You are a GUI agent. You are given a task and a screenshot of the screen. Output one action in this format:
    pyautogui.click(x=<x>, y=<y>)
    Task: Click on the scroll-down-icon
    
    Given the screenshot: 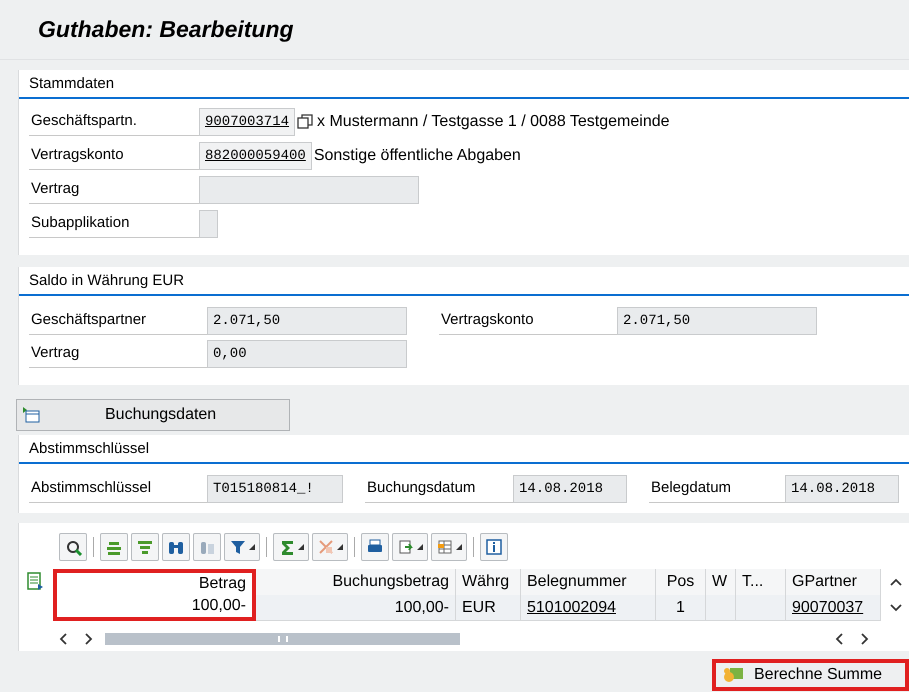 What is the action you would take?
    pyautogui.click(x=896, y=608)
    